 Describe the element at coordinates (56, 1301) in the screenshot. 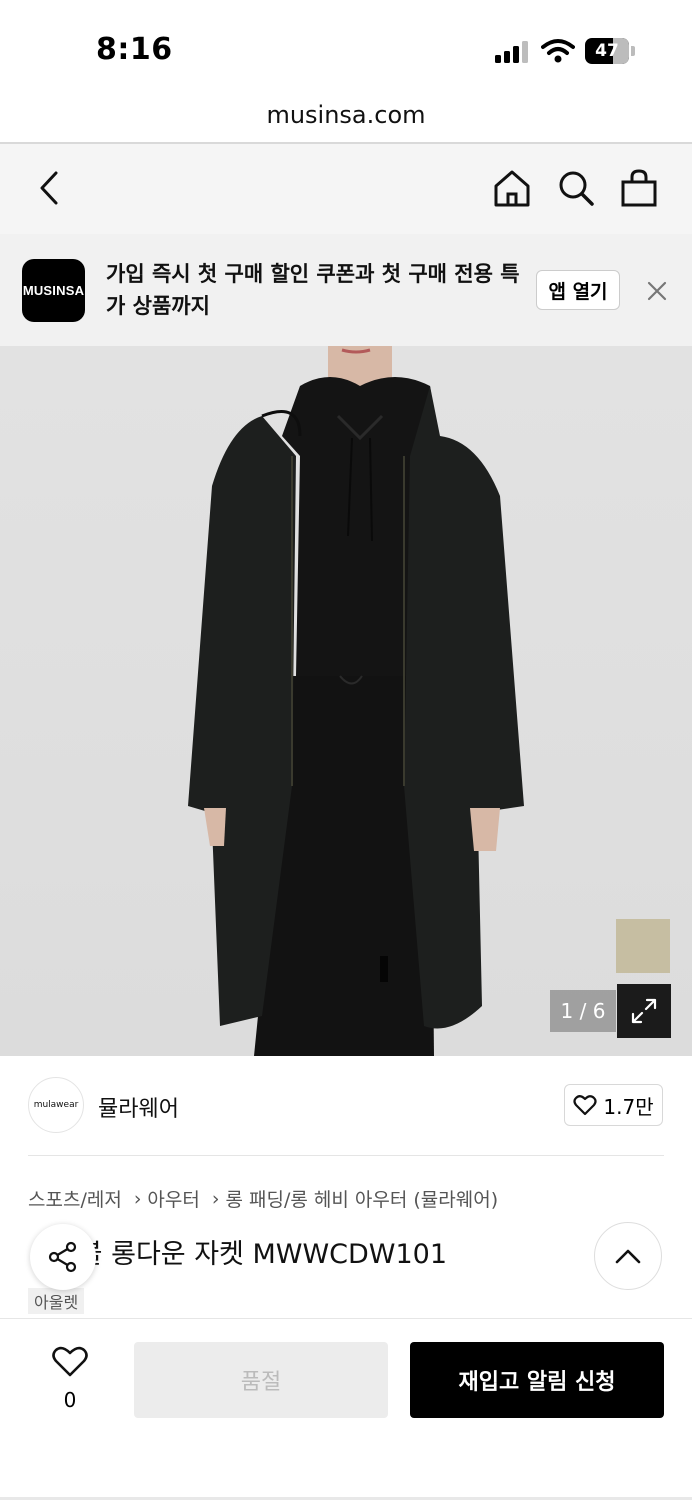

I see `outlet-badge: 아울렛` at that location.